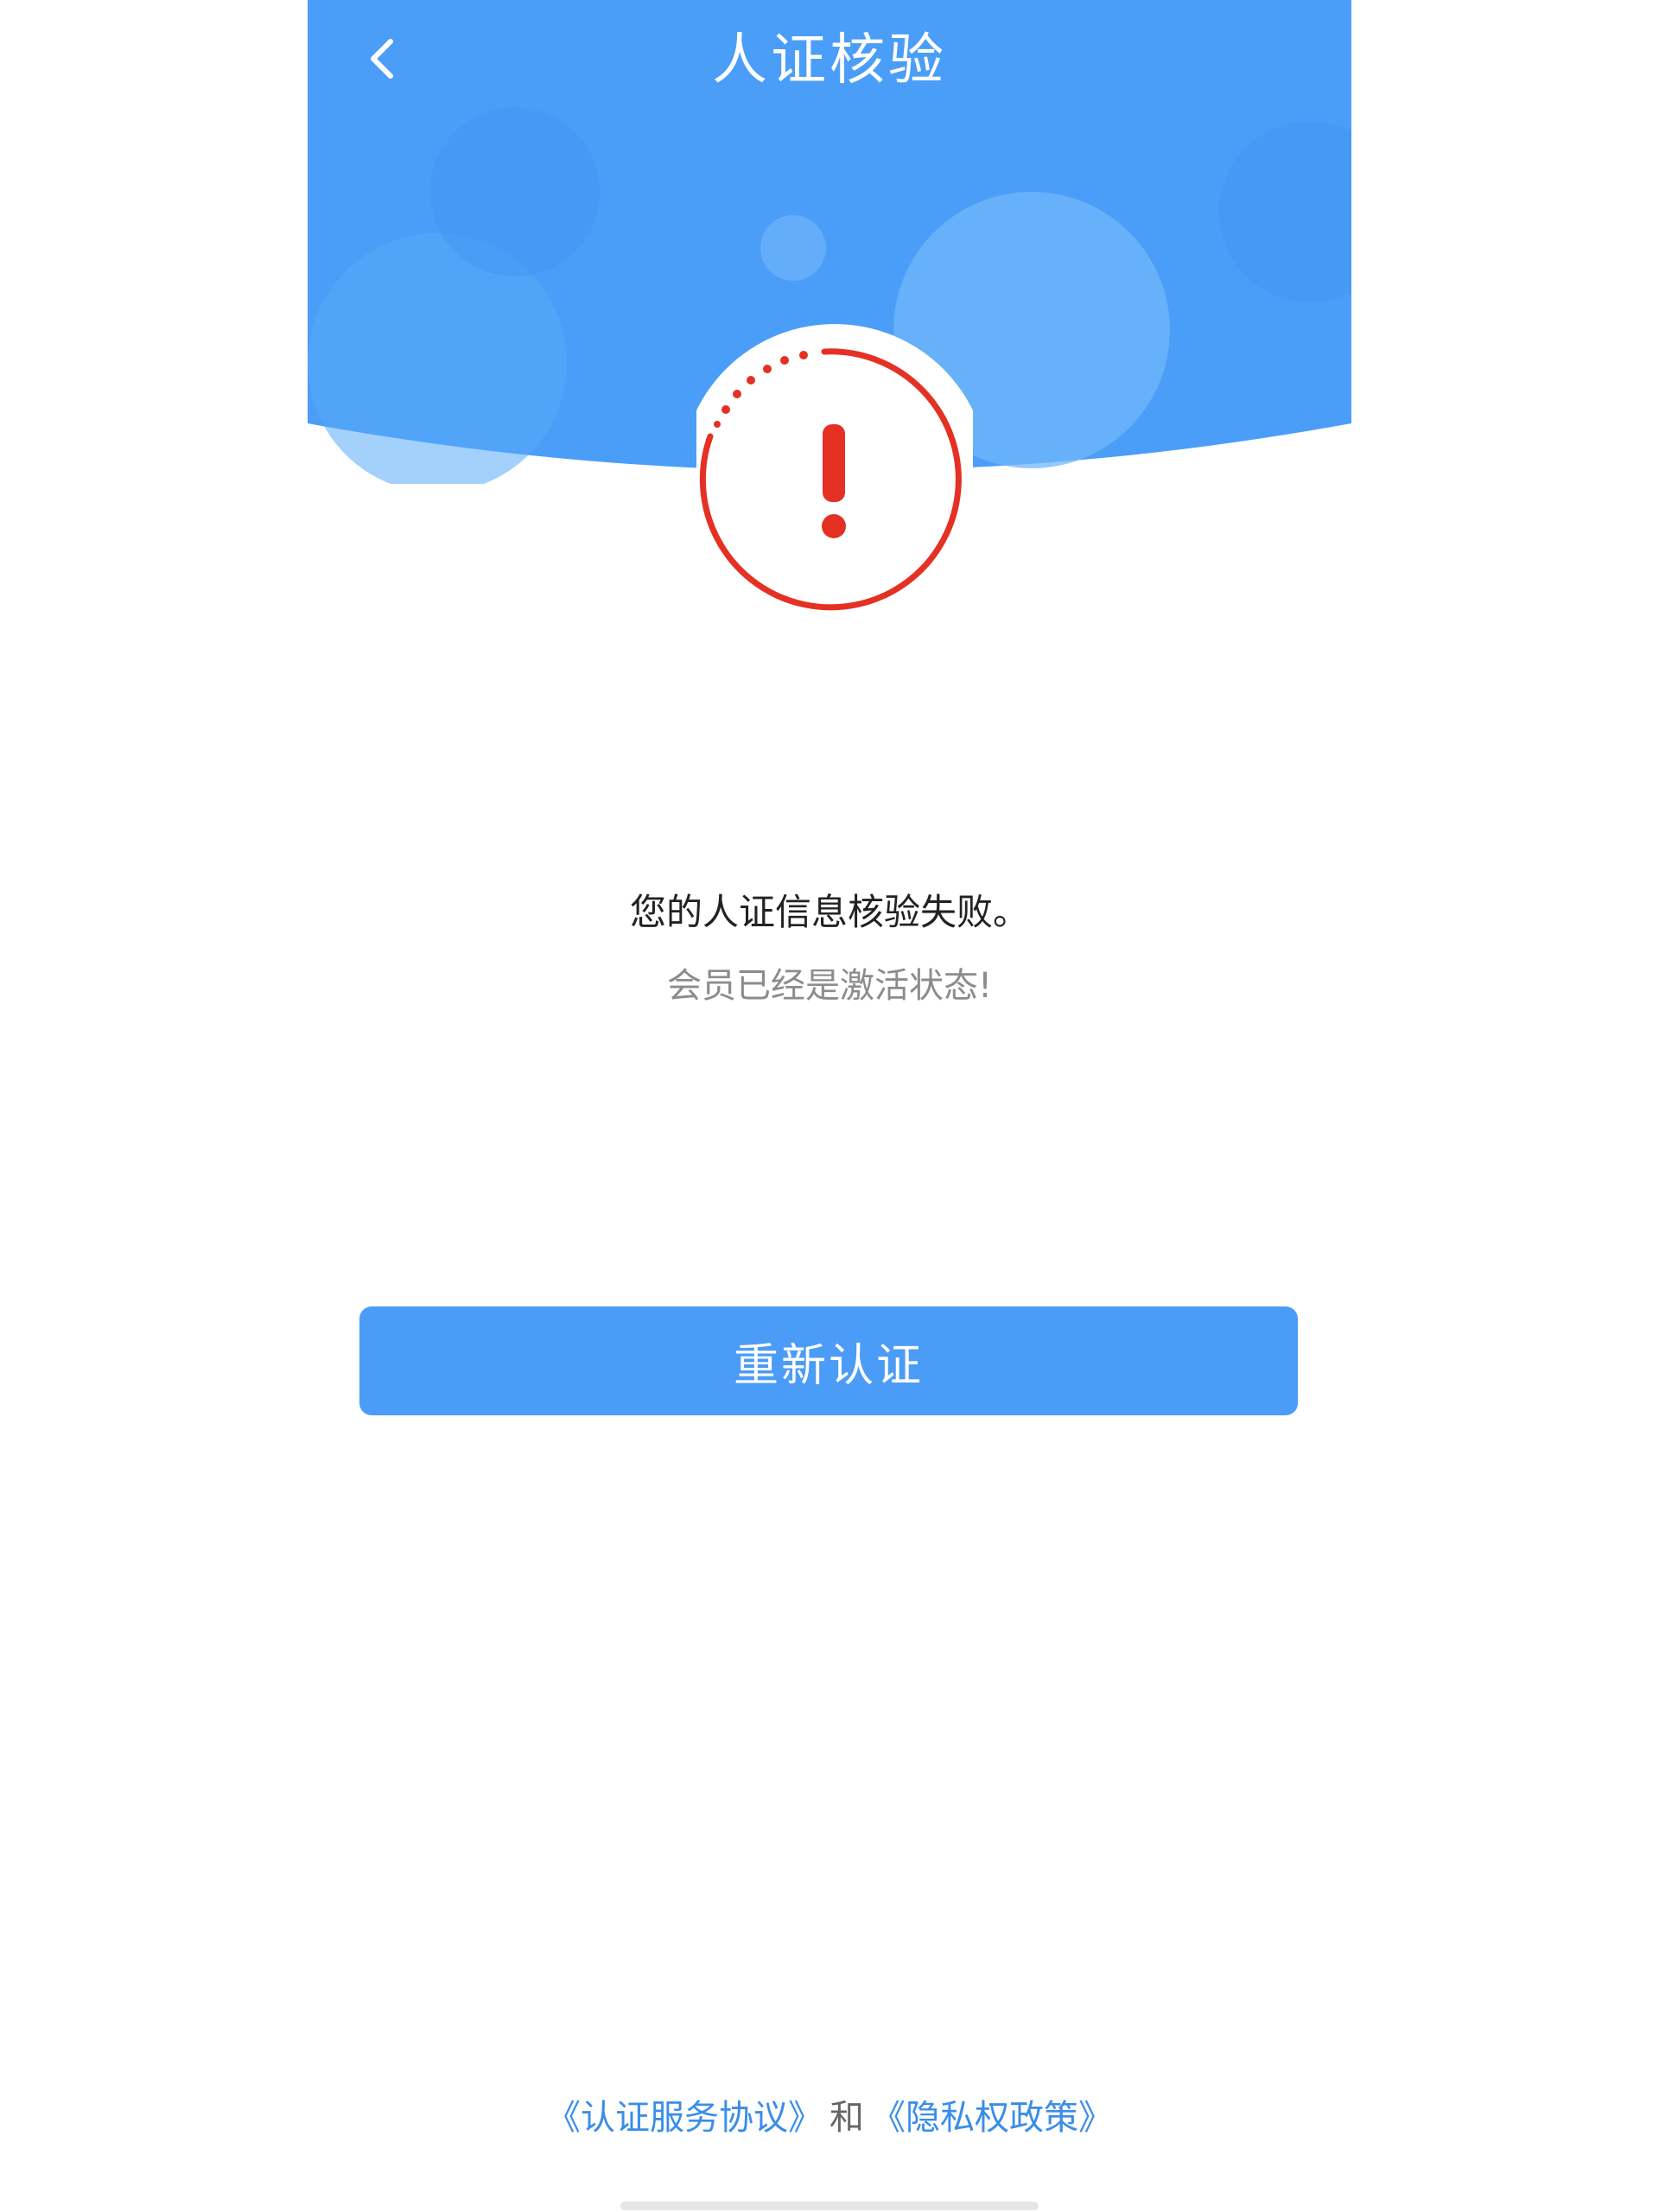  Describe the element at coordinates (829, 912) in the screenshot. I see `result-message: 您的人证信息核验失败。` at that location.